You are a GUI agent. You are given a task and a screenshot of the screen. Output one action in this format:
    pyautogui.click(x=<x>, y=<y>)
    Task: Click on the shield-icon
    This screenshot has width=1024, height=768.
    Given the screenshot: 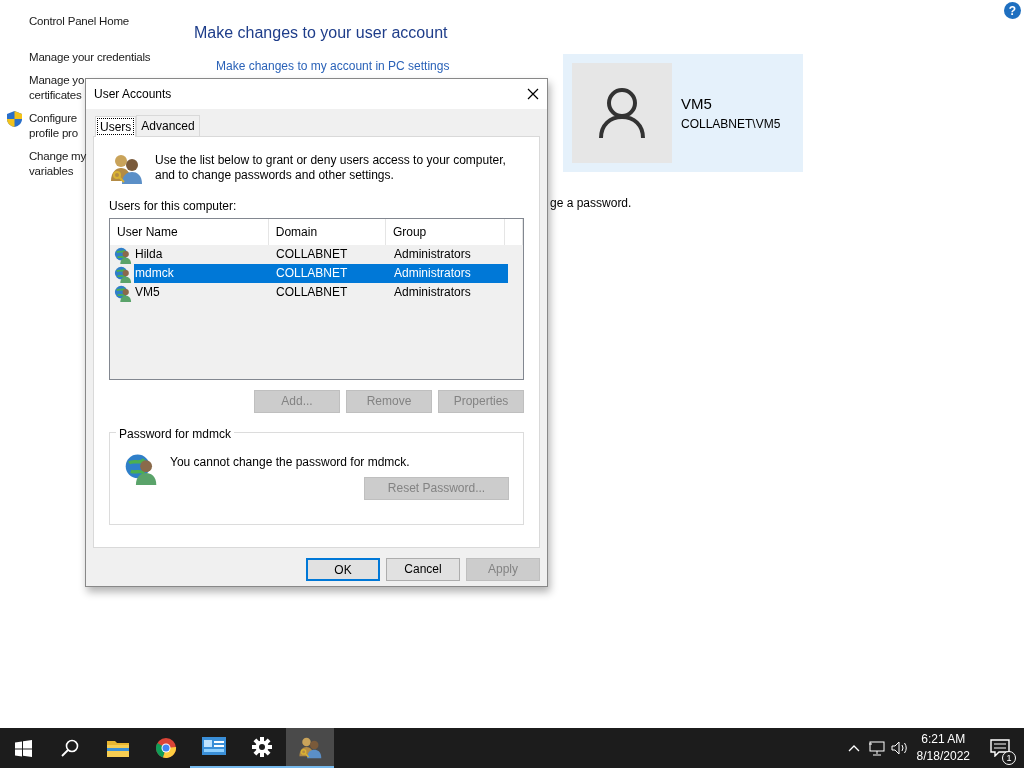 What is the action you would take?
    pyautogui.click(x=14, y=119)
    